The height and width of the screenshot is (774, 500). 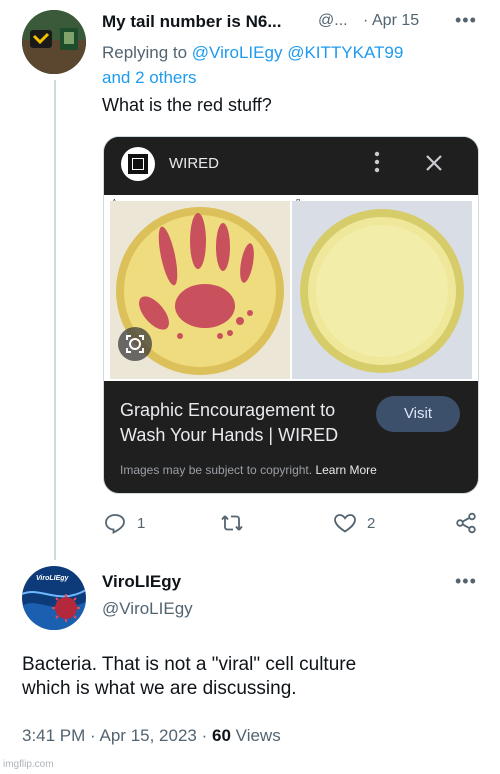 What do you see at coordinates (141, 582) in the screenshot?
I see `main-author-name: ViroLIEgy` at bounding box center [141, 582].